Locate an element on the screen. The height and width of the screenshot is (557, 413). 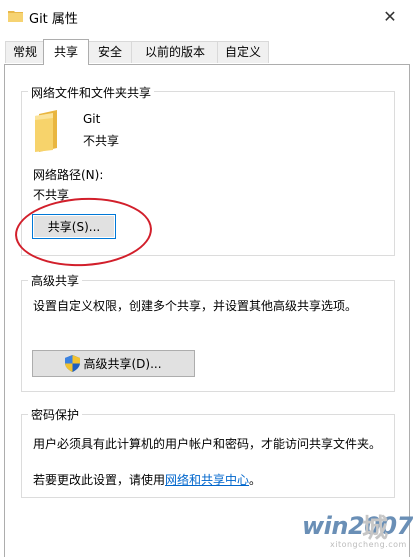
close-icon: ✕ is located at coordinates (390, 16).